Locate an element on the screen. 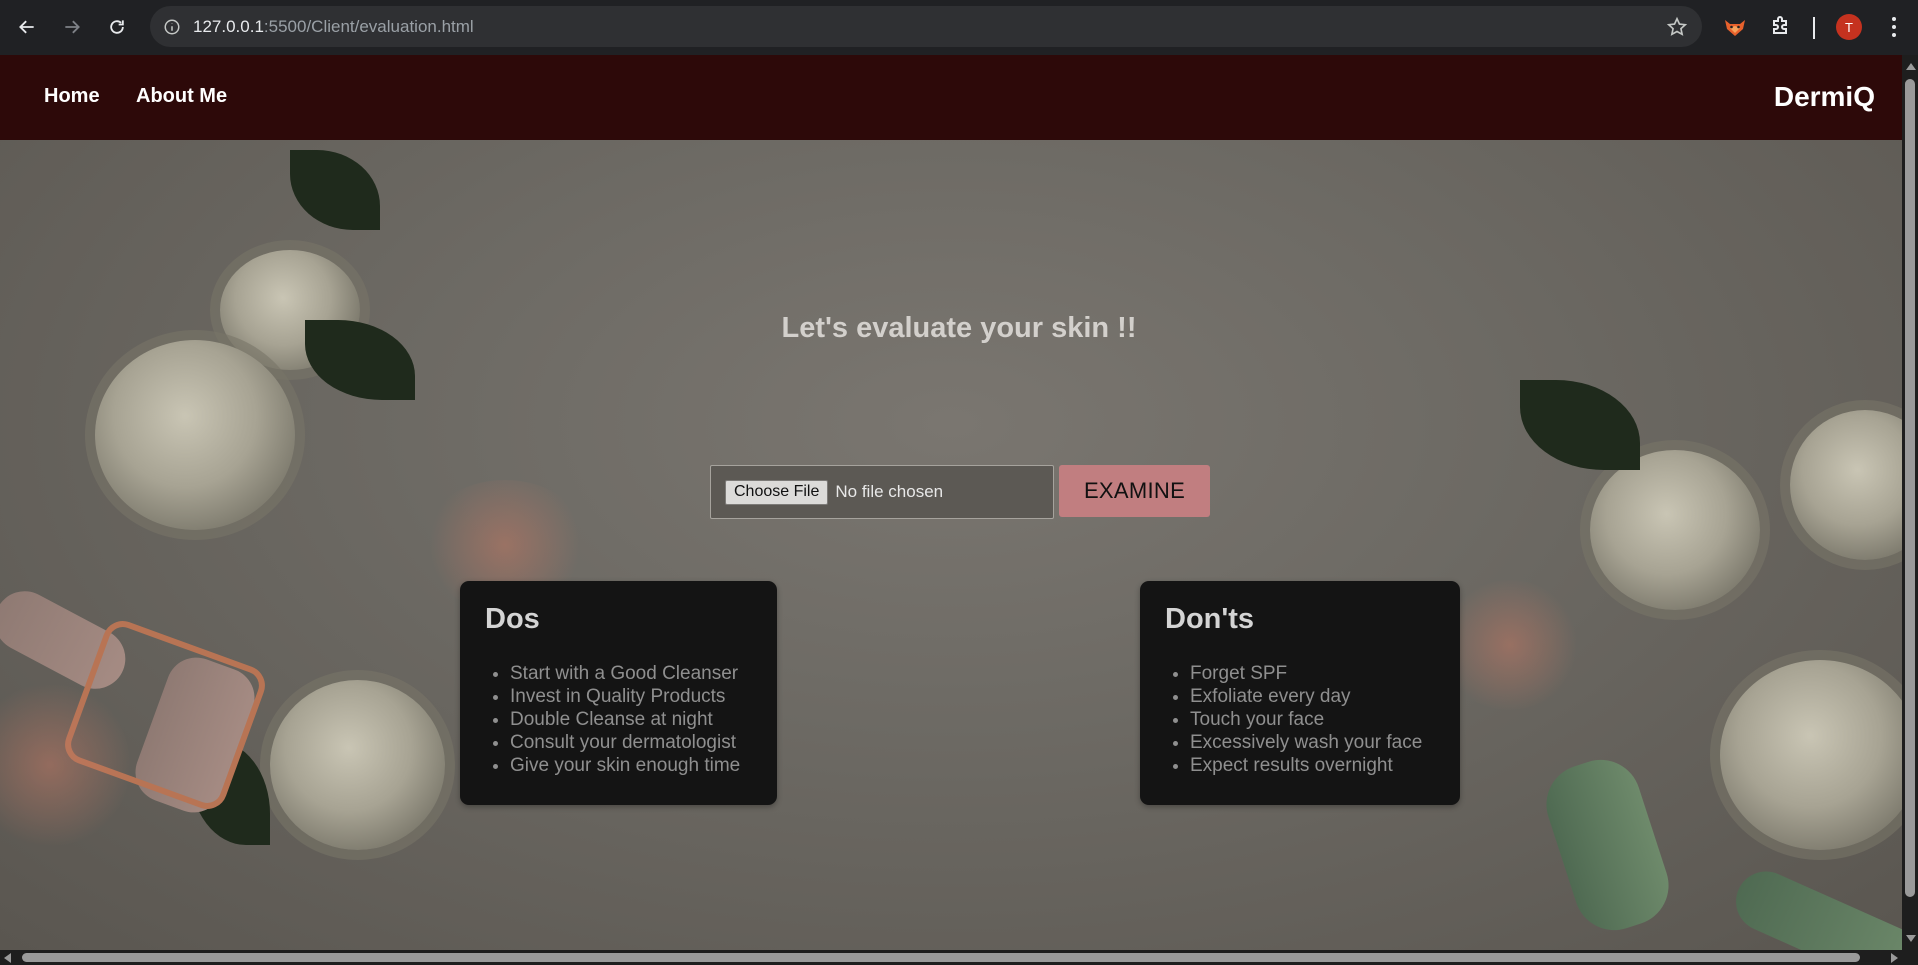 This screenshot has height=965, width=1918. list-item: Excessively wash your face is located at coordinates (1325, 742).